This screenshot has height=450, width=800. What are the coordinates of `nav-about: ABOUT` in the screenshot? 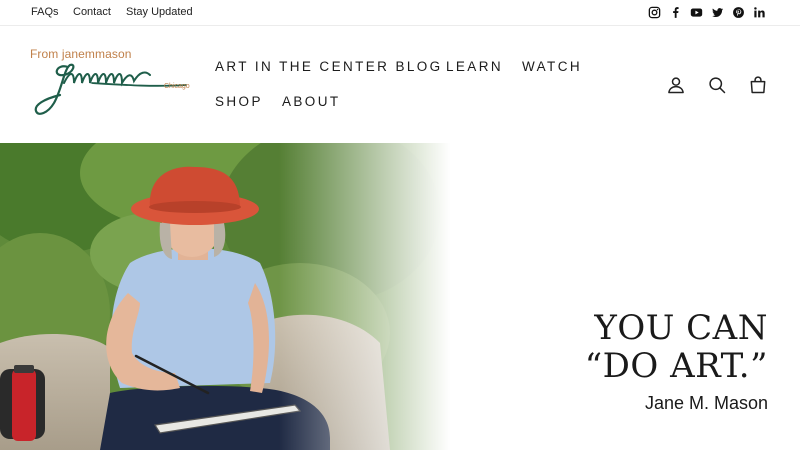 It's located at (311, 101).